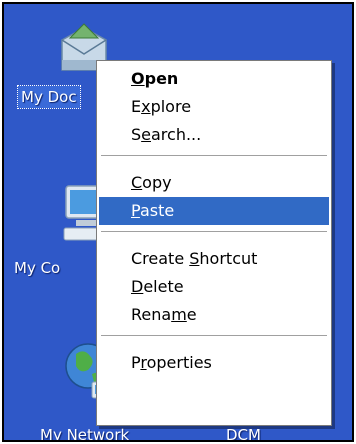  I want to click on menu-item-create-shortcut: Create Shortcut, so click(214, 259).